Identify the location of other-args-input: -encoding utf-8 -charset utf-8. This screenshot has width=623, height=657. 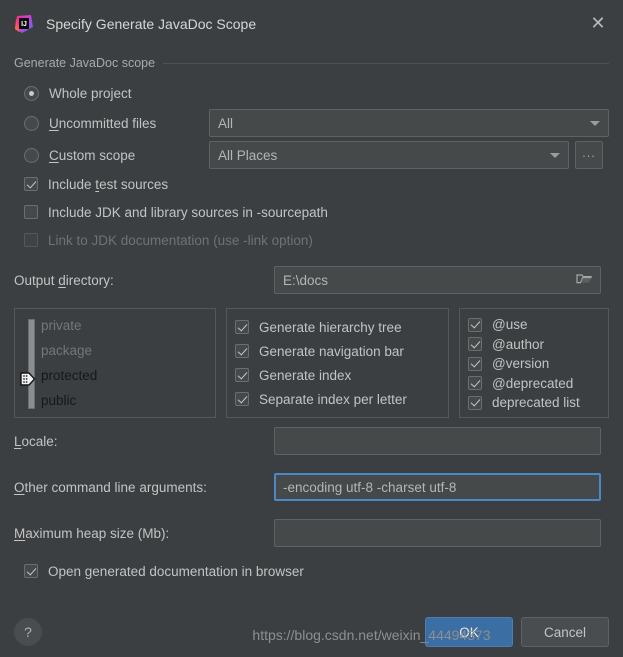
(437, 487).